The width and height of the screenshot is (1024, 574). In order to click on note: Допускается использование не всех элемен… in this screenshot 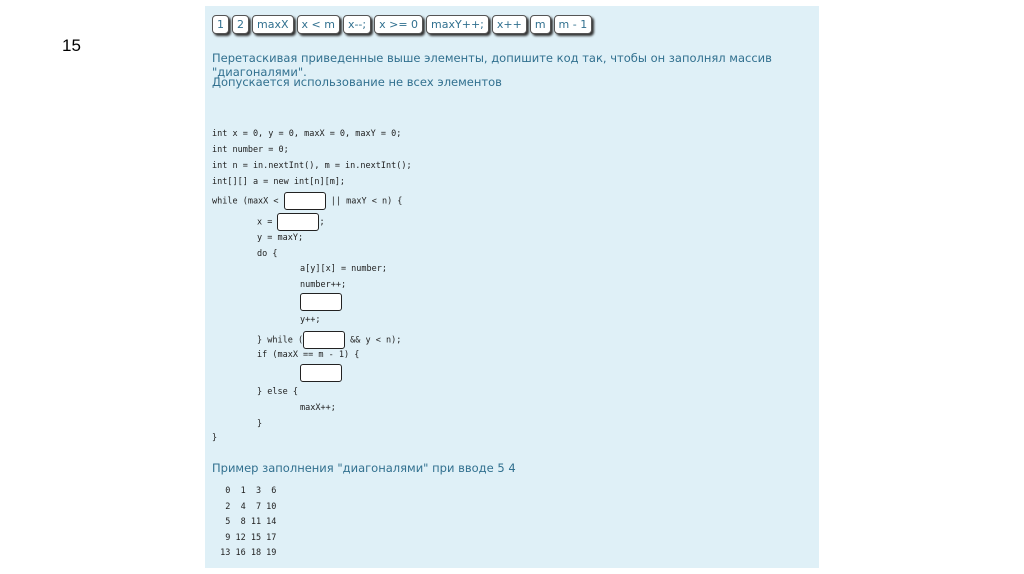, I will do `click(357, 82)`.